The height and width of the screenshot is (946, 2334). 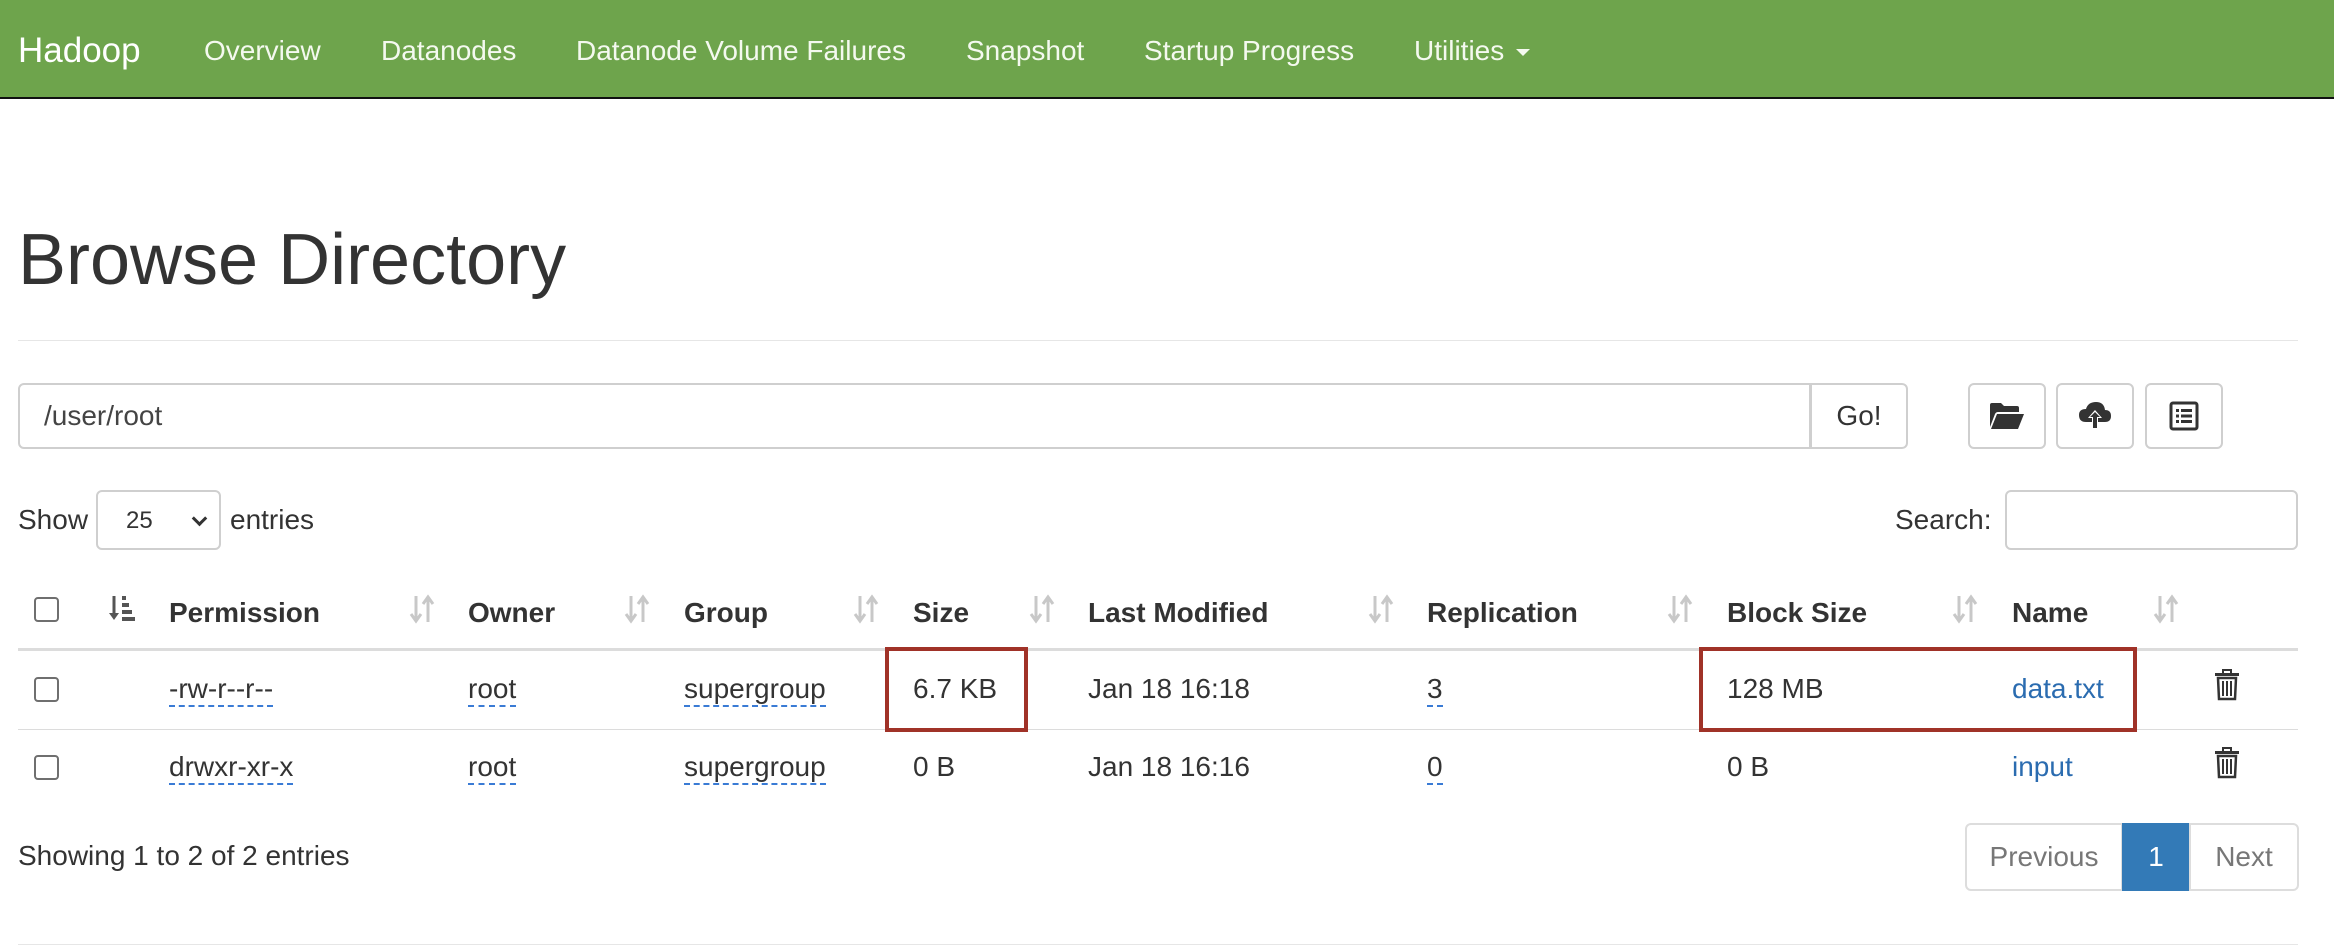 I want to click on row-divider, so click(x=1158, y=729).